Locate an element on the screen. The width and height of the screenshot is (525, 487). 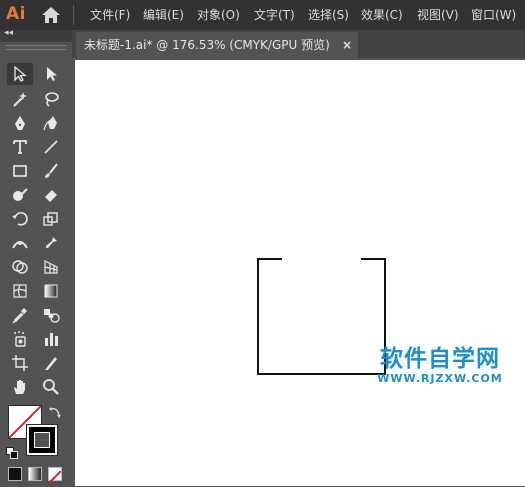
watermark-url: WWW.RJZXW.COM is located at coordinates (440, 378).